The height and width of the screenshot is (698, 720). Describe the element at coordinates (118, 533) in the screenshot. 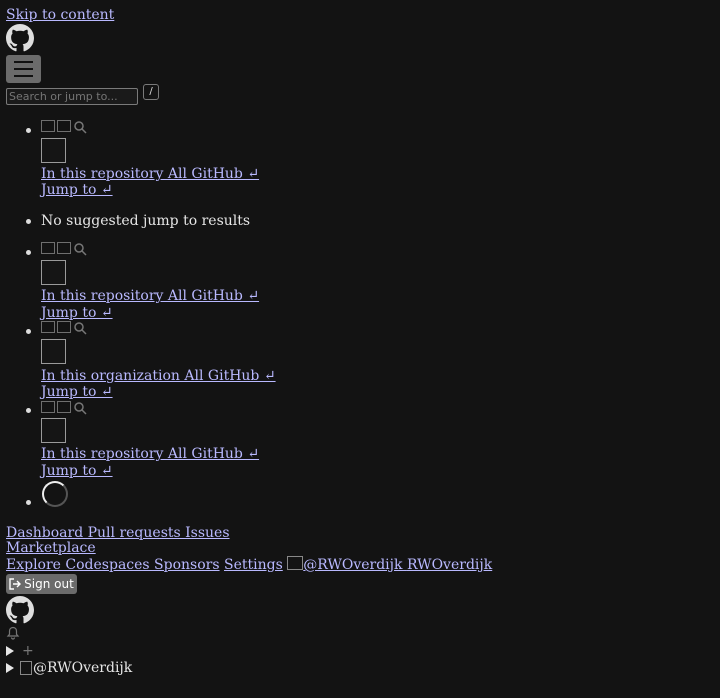

I see `nav-links-primary: Dashboard Pull requests Issues` at that location.